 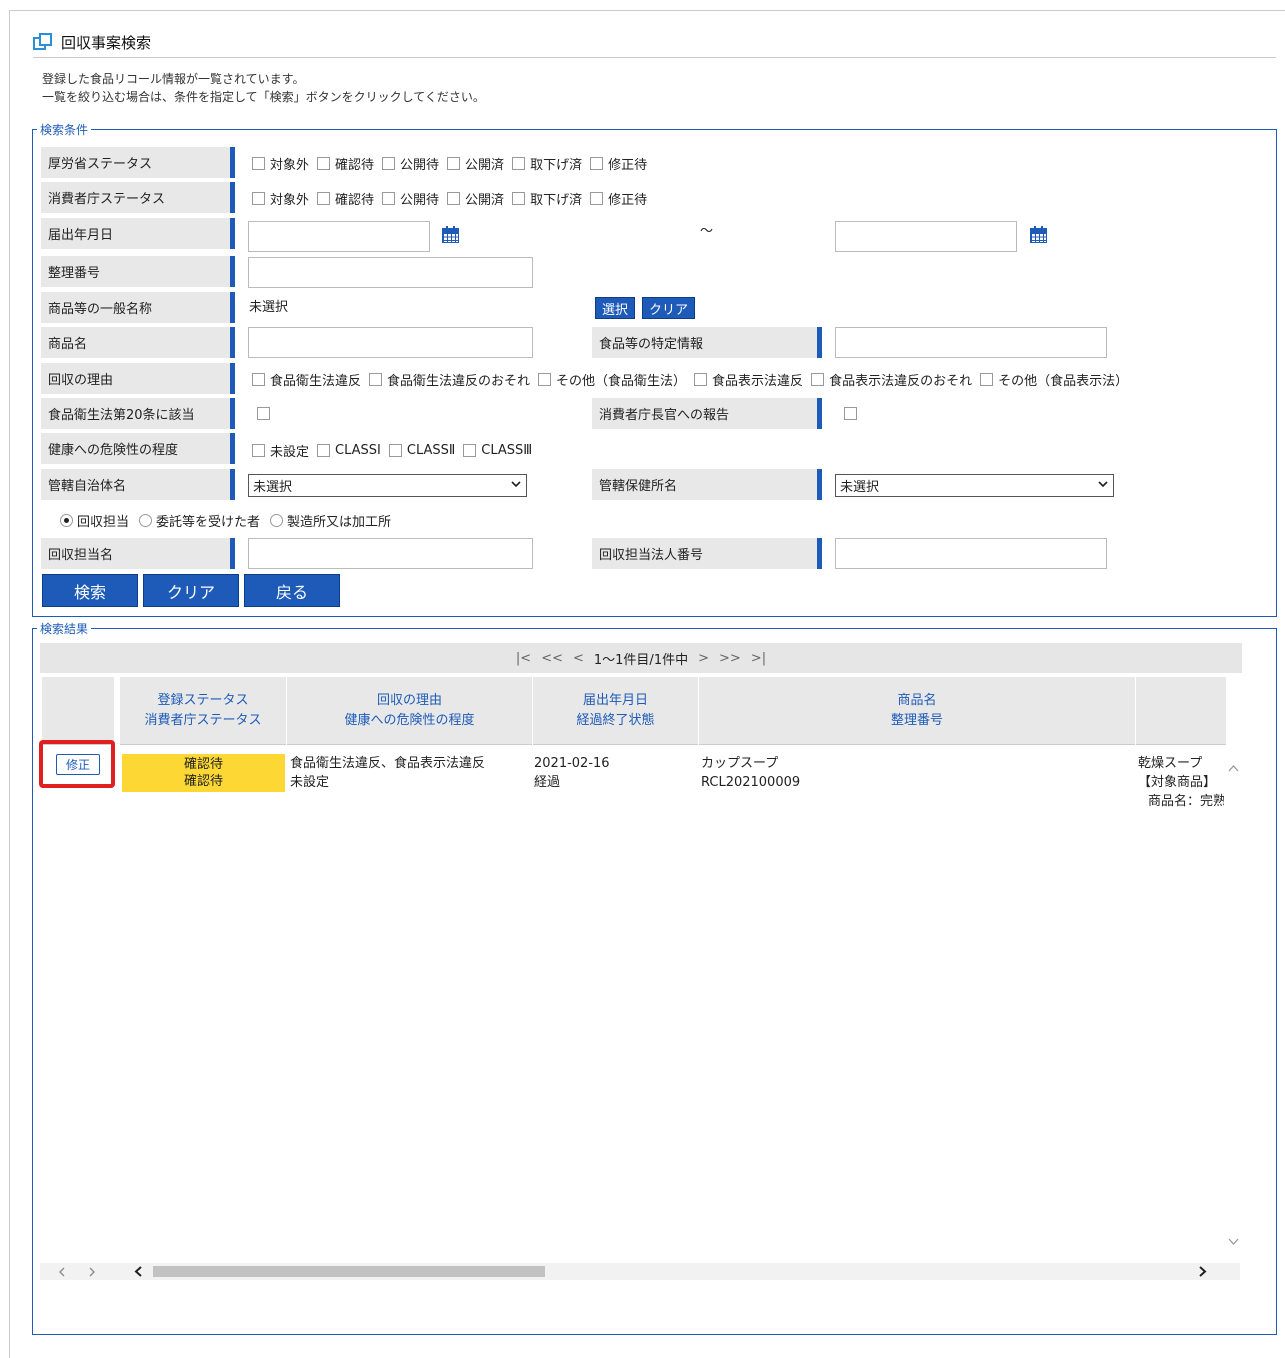 What do you see at coordinates (974, 485) in the screenshot?
I see `health-center-select: 未選択` at bounding box center [974, 485].